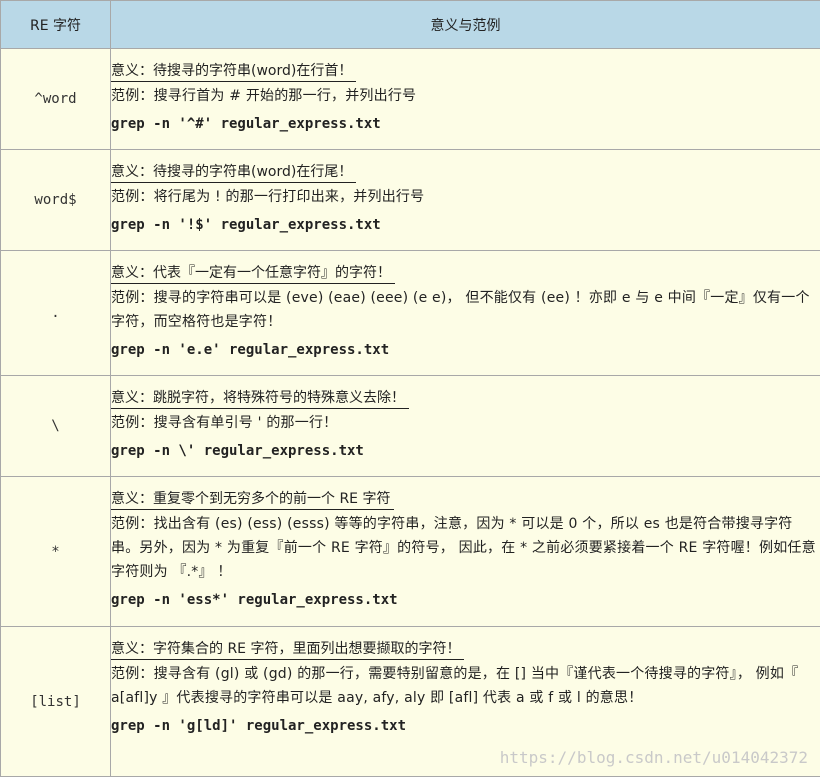 The height and width of the screenshot is (777, 820). I want to click on re-symbol: word$, so click(56, 200).